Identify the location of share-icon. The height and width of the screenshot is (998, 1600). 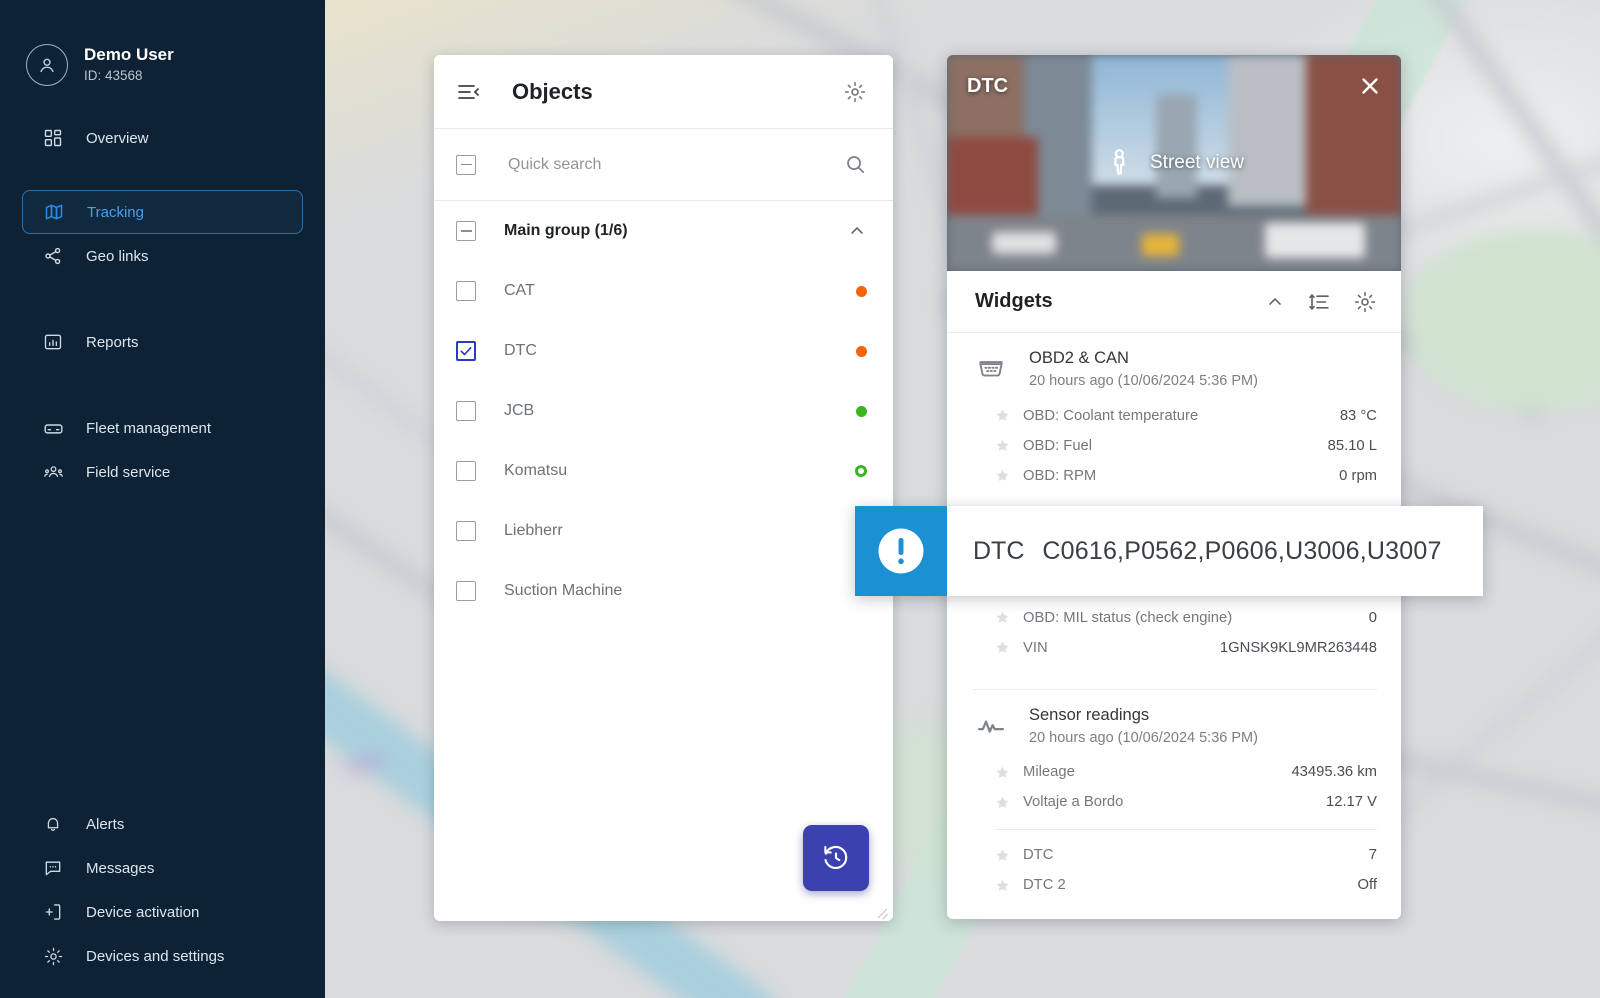
(53, 256).